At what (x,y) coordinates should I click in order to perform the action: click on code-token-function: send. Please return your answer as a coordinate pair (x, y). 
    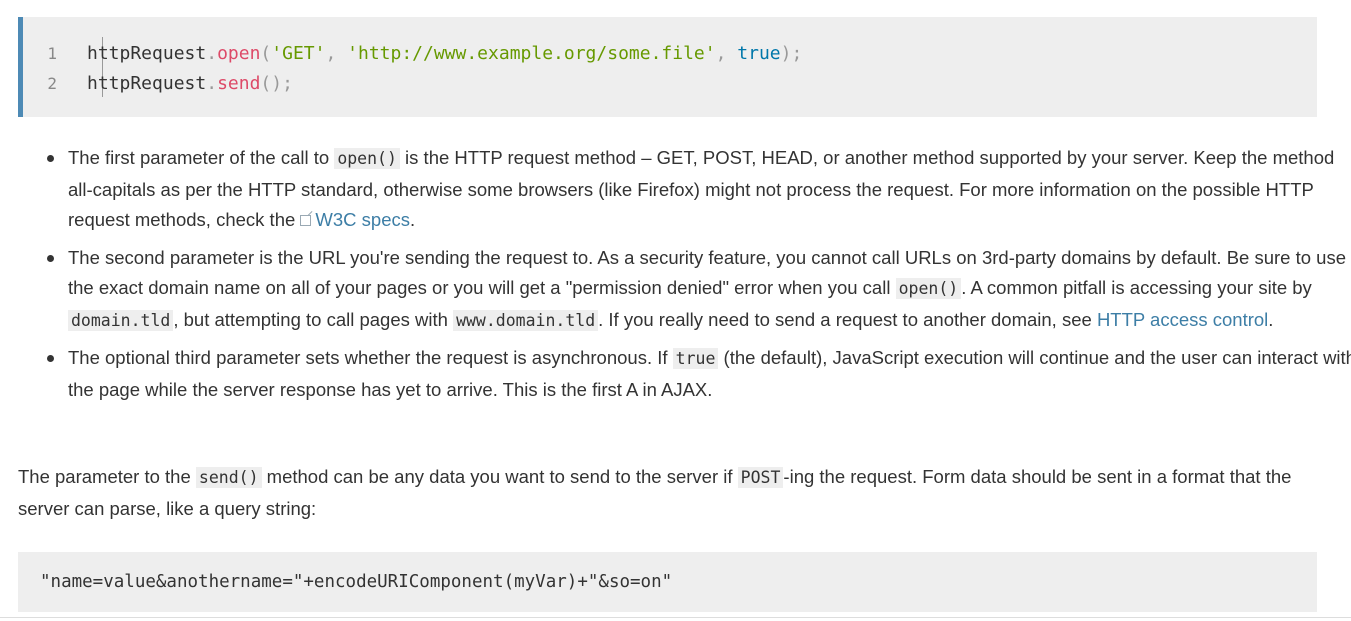
    Looking at the image, I should click on (239, 83).